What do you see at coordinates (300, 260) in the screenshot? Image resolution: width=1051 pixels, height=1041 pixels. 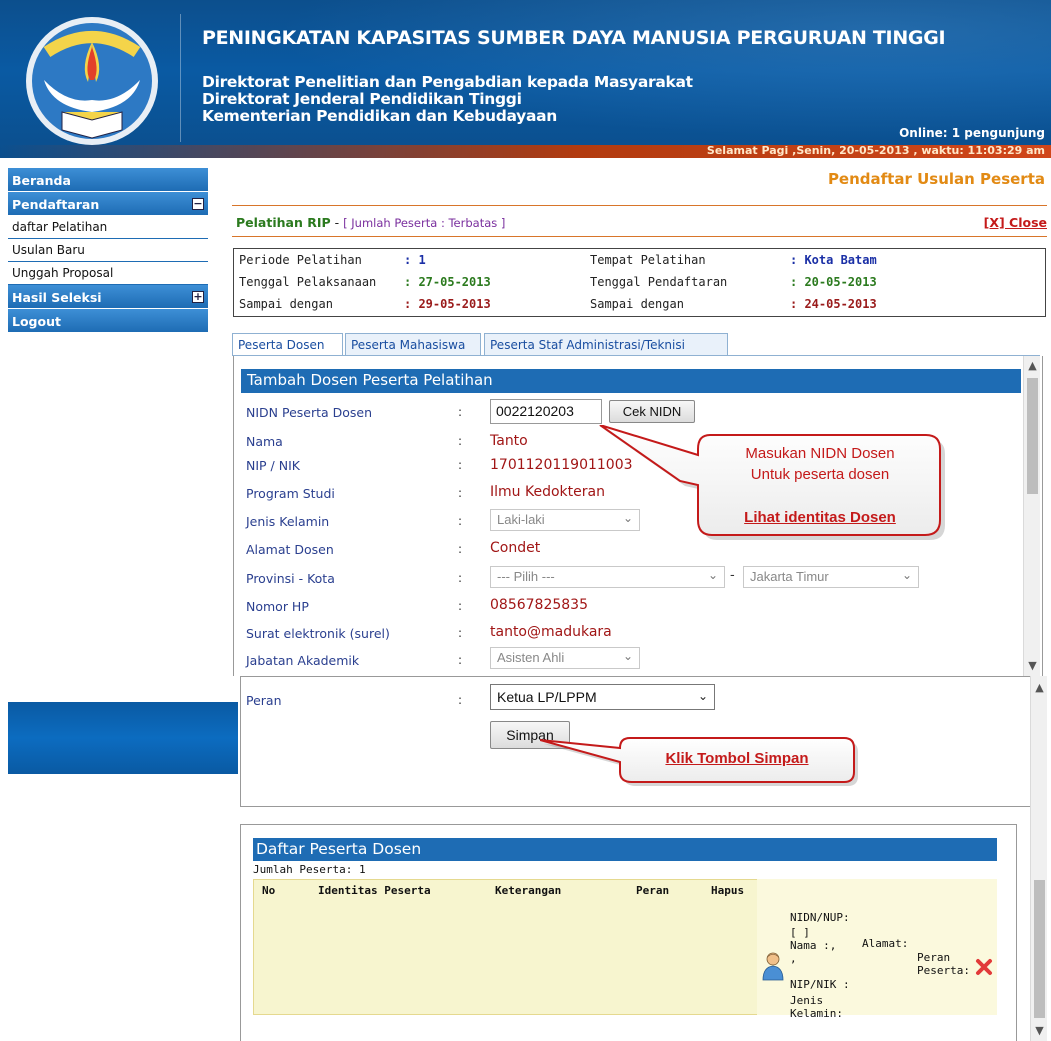 I see `periode-label: Periode Pelatihan` at bounding box center [300, 260].